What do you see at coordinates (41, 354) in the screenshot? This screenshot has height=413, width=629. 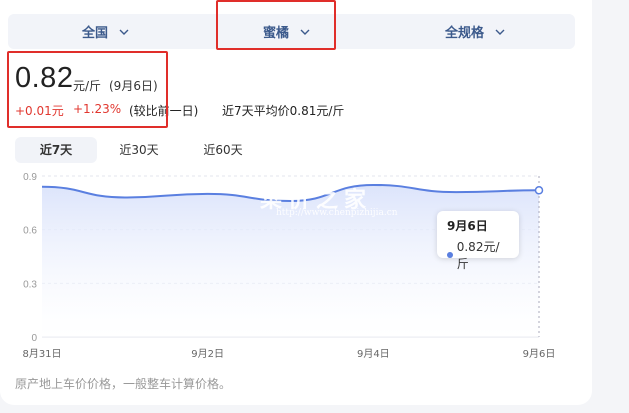 I see `x-tick-label: 8月31日` at bounding box center [41, 354].